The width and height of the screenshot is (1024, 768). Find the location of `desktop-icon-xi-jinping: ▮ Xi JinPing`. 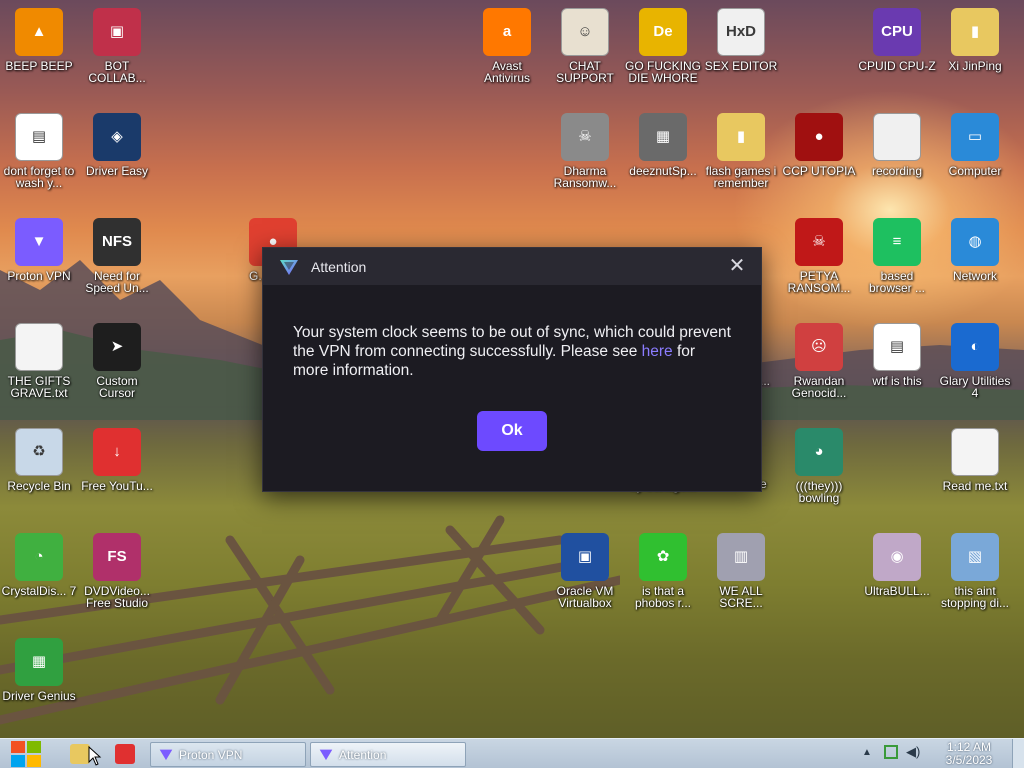

desktop-icon-xi-jinping: ▮ Xi JinPing is located at coordinates (975, 40).